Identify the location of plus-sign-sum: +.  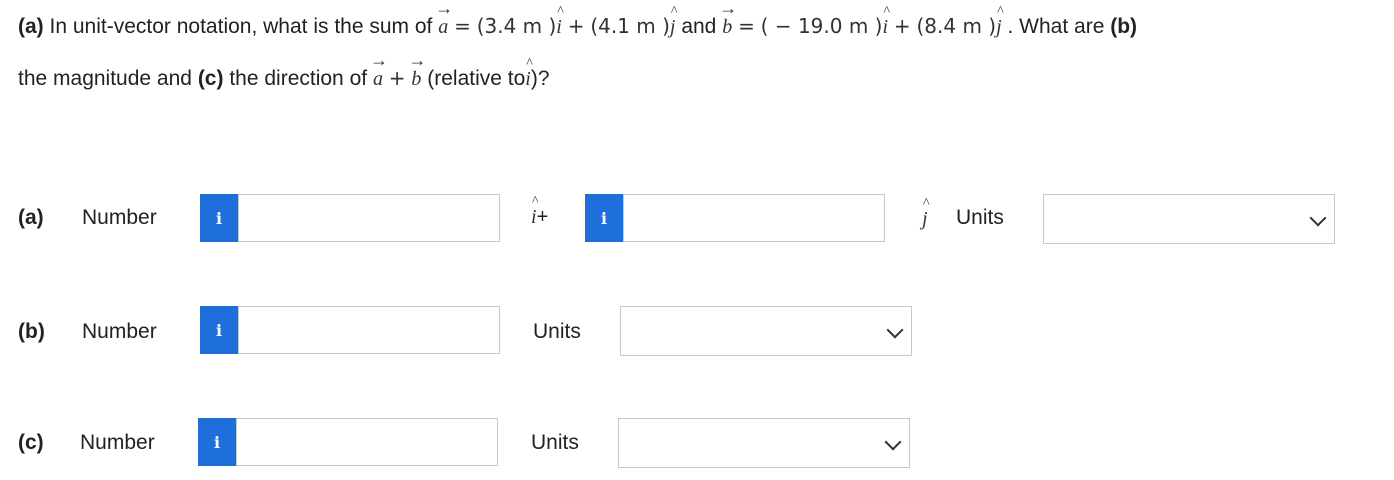
(397, 78).